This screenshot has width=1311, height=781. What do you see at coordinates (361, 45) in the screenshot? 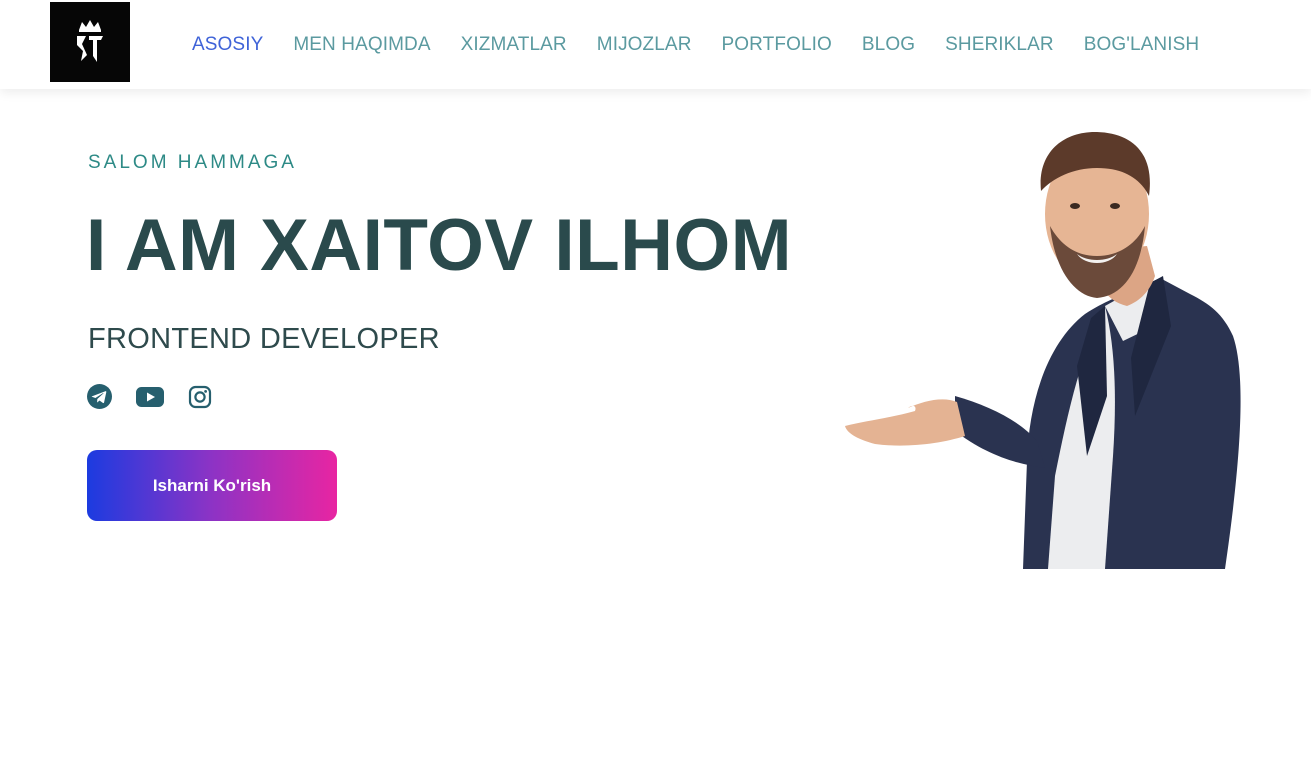
I see `nav-link-men-haqimda: MEN HAQIMDA` at bounding box center [361, 45].